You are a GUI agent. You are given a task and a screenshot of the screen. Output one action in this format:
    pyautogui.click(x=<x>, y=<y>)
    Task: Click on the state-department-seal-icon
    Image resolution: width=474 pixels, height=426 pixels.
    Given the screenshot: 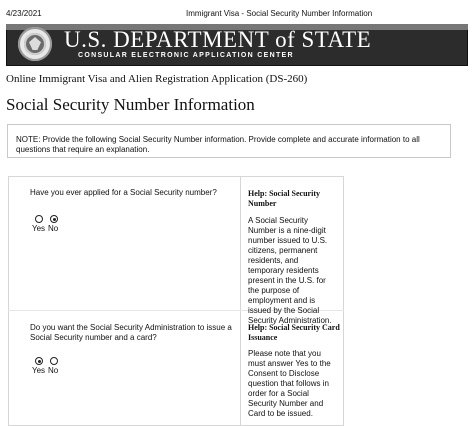 What is the action you would take?
    pyautogui.click(x=35, y=44)
    